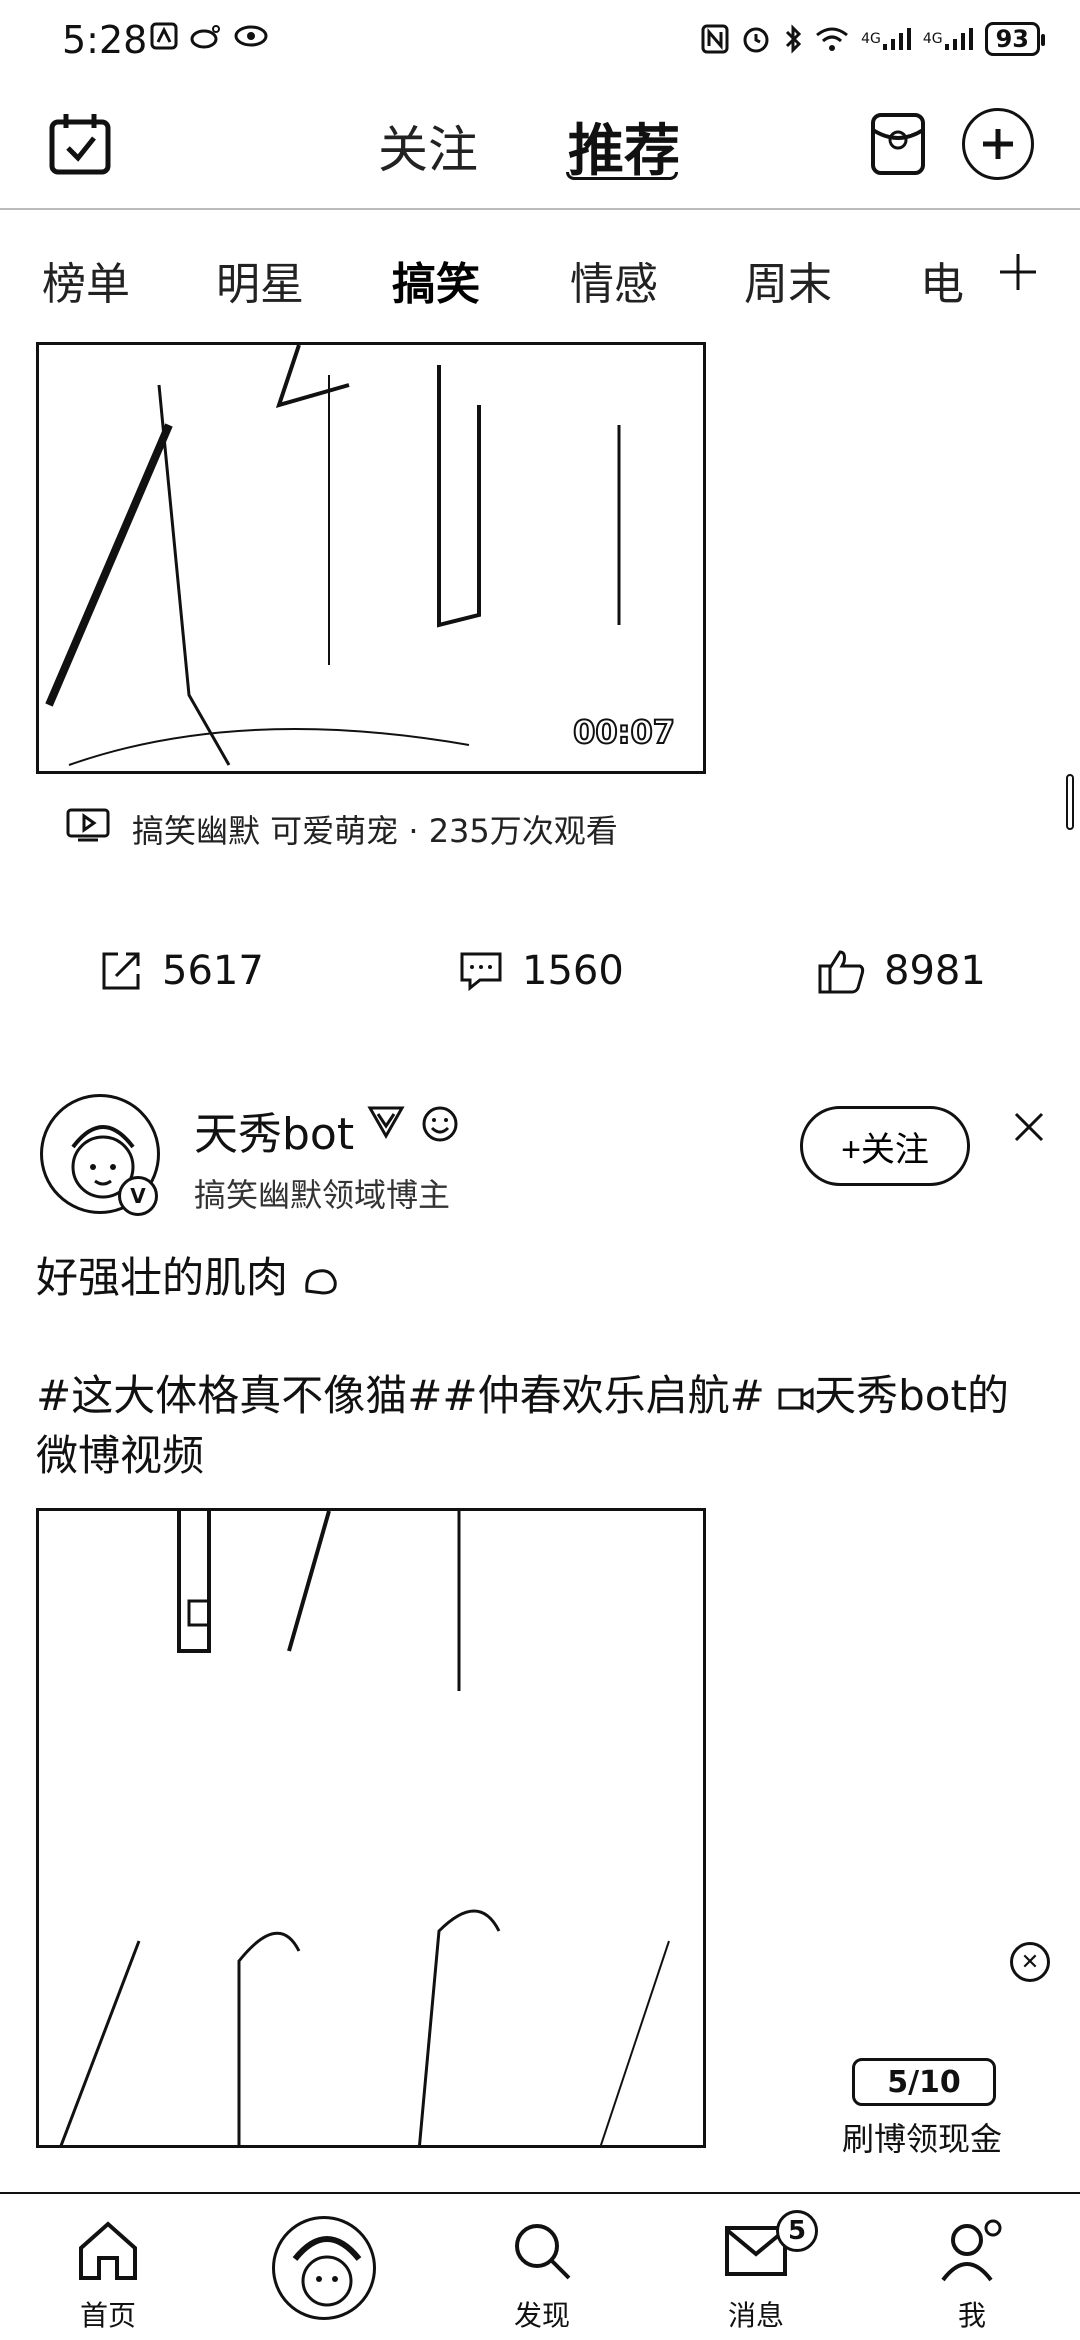  Describe the element at coordinates (972, 2251) in the screenshot. I see `person-icon` at that location.